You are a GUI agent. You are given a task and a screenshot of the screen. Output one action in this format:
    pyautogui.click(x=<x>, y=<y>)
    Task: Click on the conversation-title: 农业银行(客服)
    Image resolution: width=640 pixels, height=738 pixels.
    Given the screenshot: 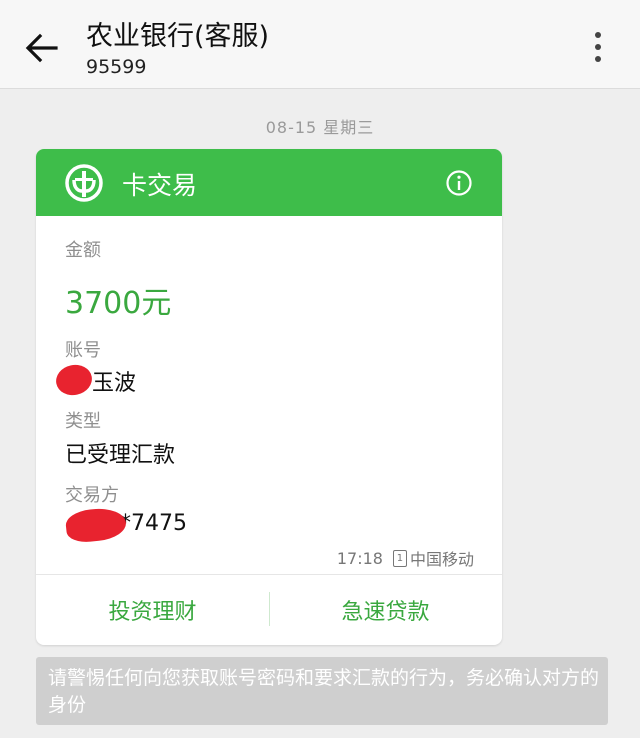 What is the action you would take?
    pyautogui.click(x=178, y=36)
    